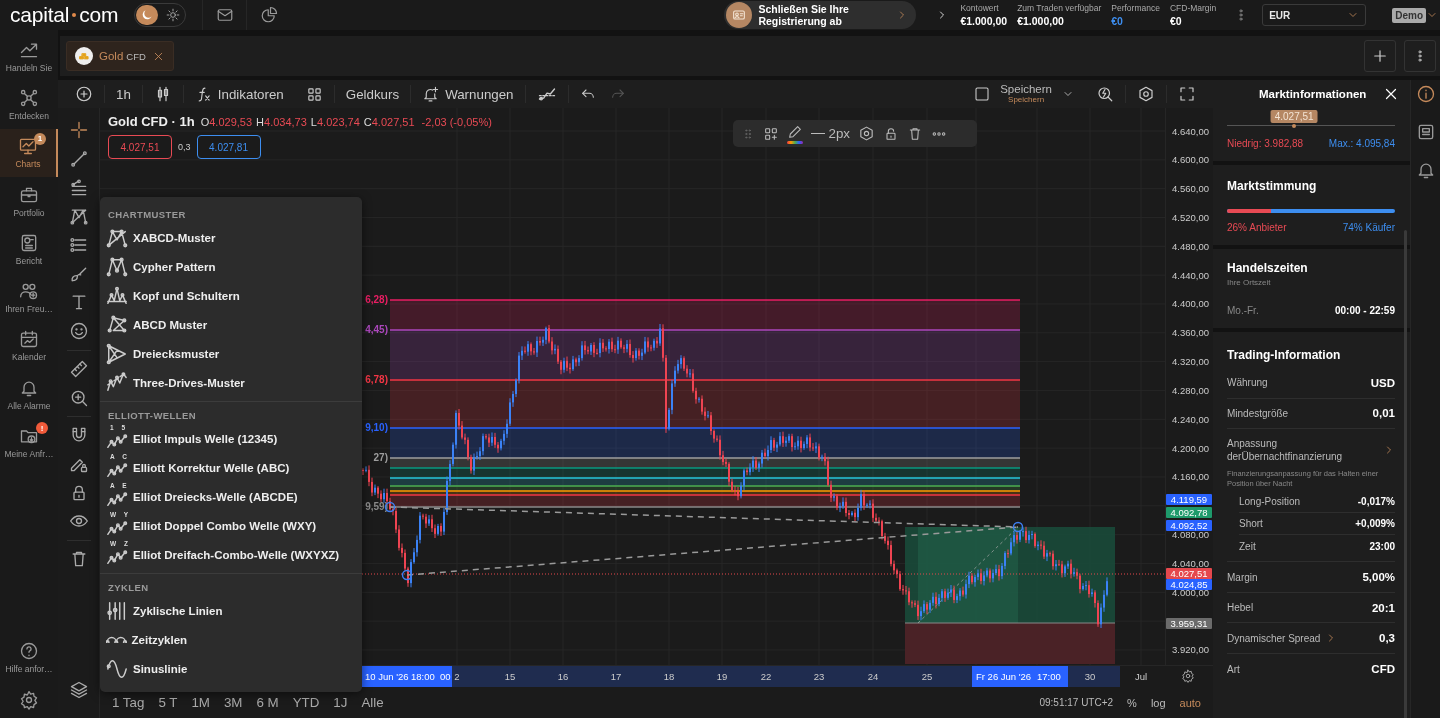  Describe the element at coordinates (152, 416) in the screenshot. I see `menu-heading: ELLIOTT-WELLEN` at that location.